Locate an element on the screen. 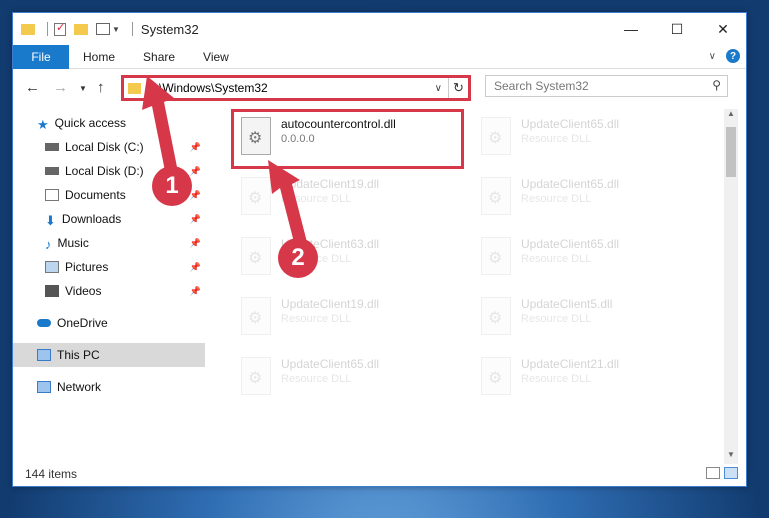 The width and height of the screenshot is (769, 518). annotation-arrows is located at coordinates (225, 163).